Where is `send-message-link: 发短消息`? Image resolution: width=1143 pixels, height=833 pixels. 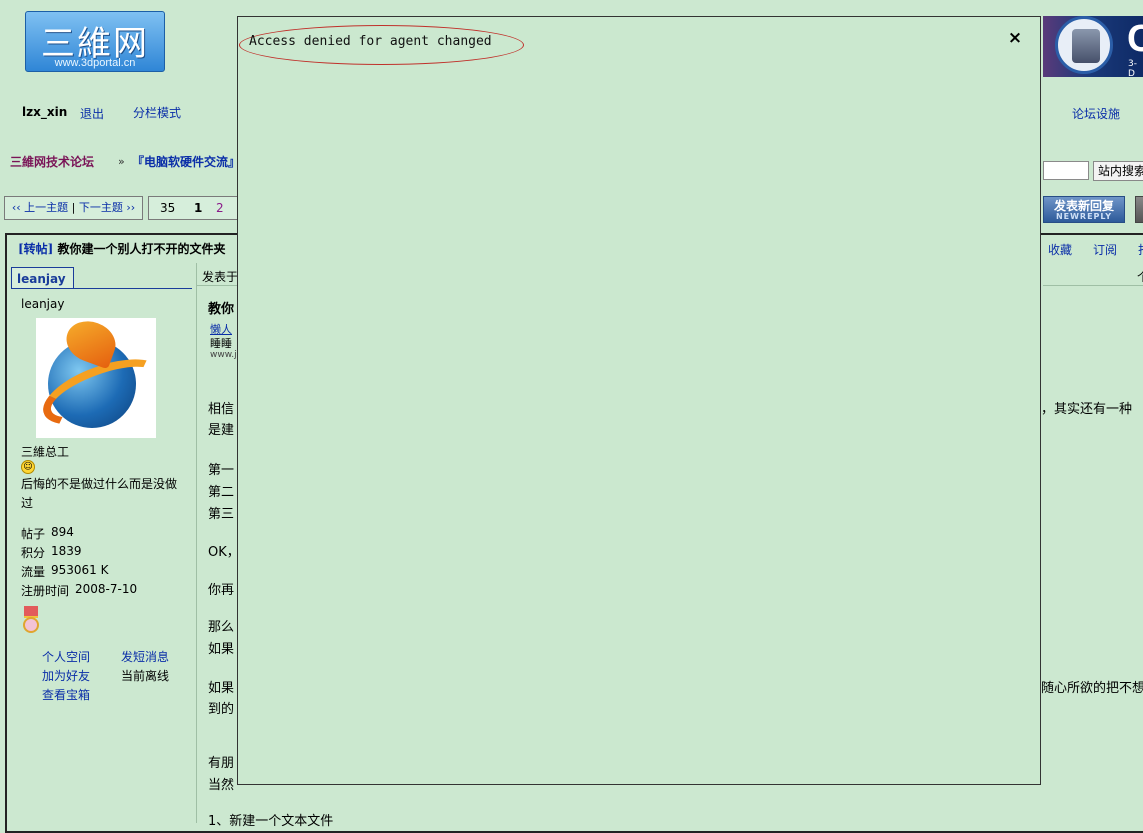 send-message-link: 发短消息 is located at coordinates (145, 656).